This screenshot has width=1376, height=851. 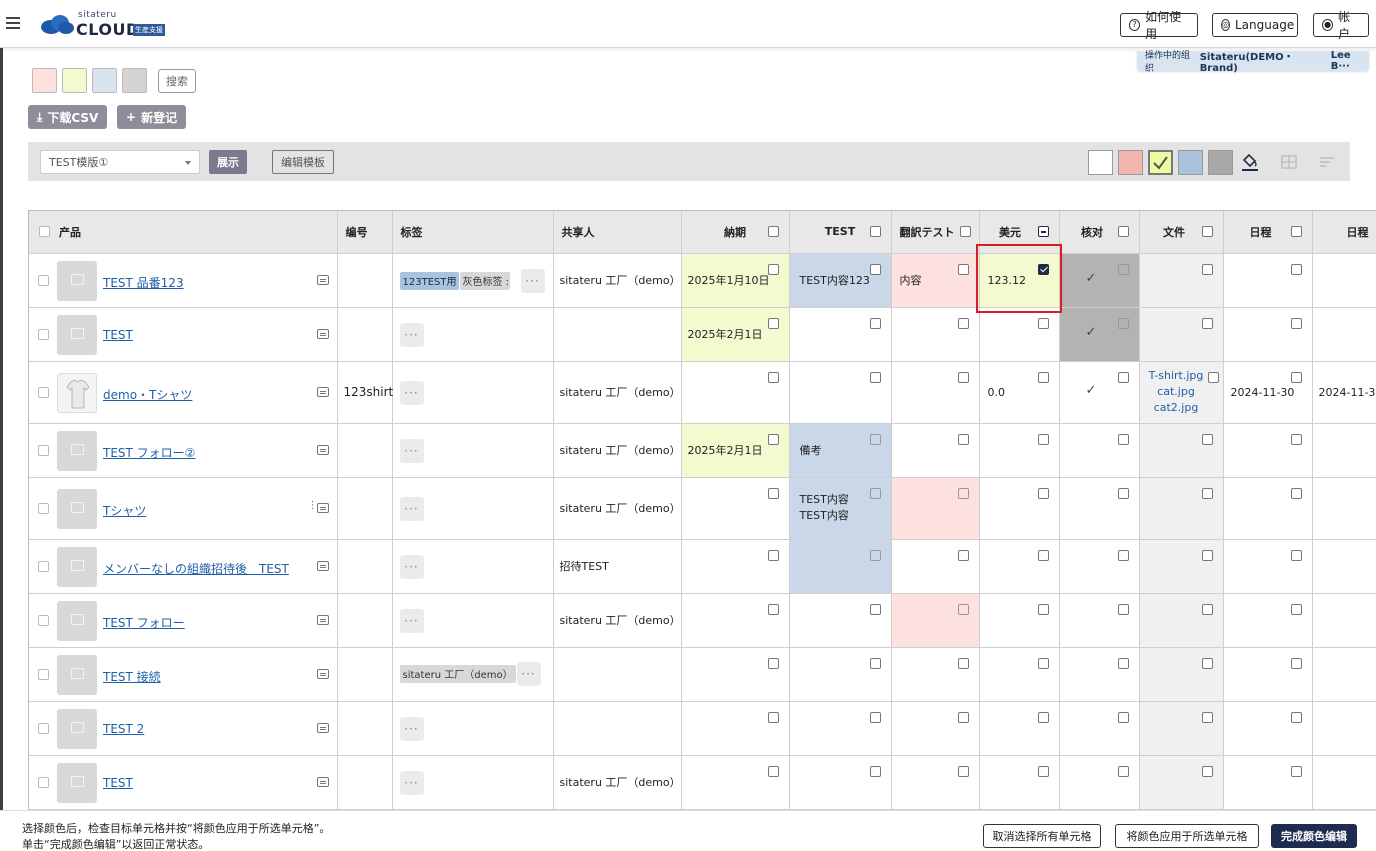 I want to click on check-cell, so click(x=1099, y=620).